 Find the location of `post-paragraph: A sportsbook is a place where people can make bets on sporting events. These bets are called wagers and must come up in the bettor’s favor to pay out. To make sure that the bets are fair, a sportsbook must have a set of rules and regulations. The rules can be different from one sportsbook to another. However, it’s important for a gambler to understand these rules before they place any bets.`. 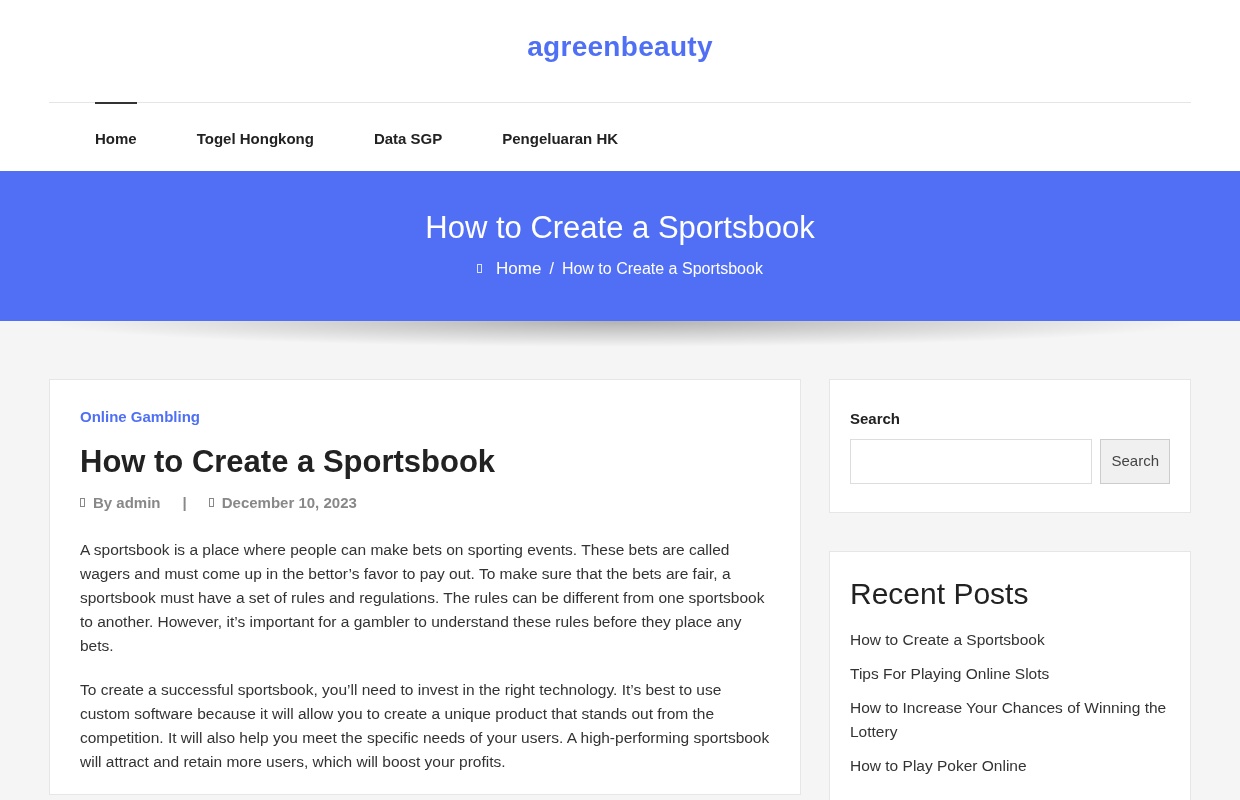

post-paragraph: A sportsbook is a place where people can make bets on sporting events. These bets are called wagers and must come up in the bettor’s favor to pay out. To make sure that the bets are fair, a sportsbook must have a set of rules and regulations. The rules can be different from one sportsbook to another. However, it’s important for a gambler to understand these rules before they place any bets. is located at coordinates (423, 598).